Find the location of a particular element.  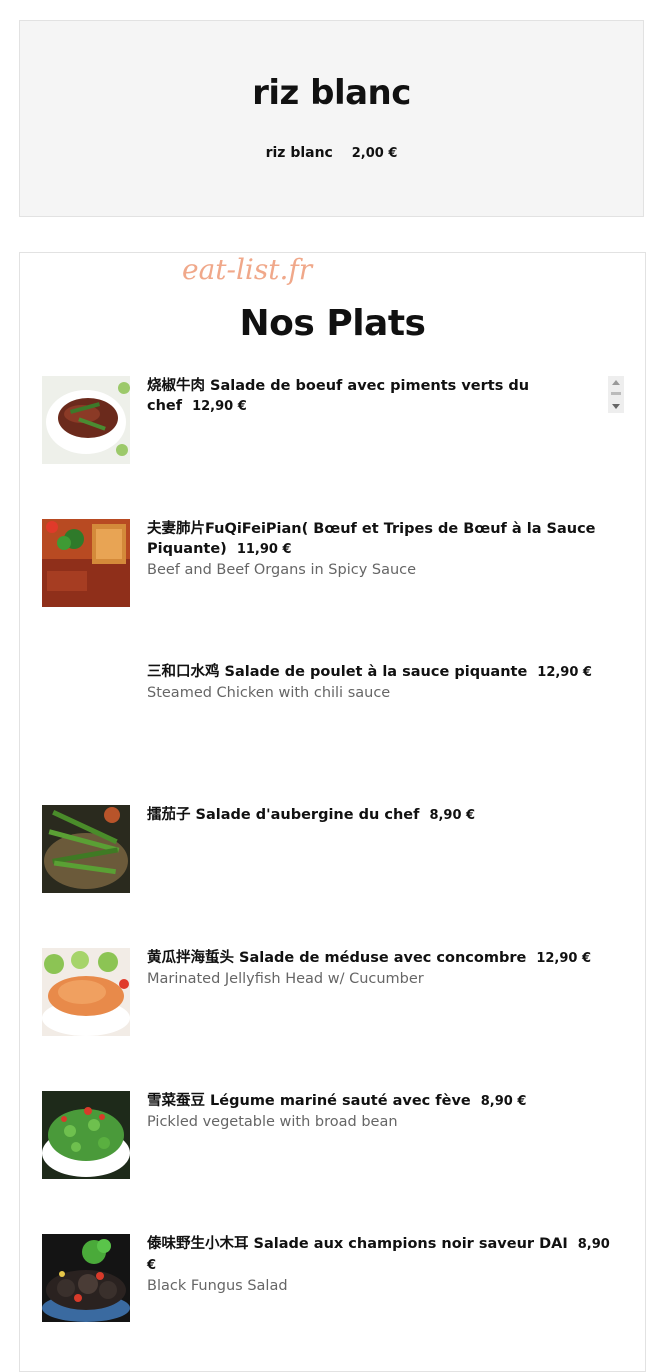

item-description: Pickled vegetable with broad bean is located at coordinates (272, 1122).